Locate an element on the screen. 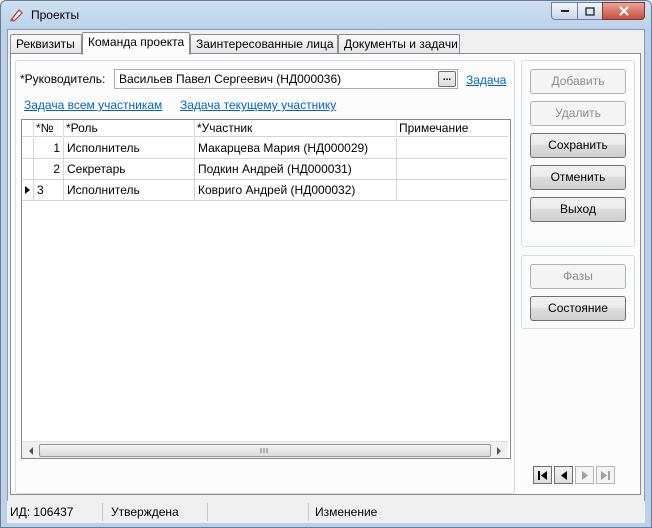 This screenshot has height=528, width=652. app-icon is located at coordinates (17, 15).